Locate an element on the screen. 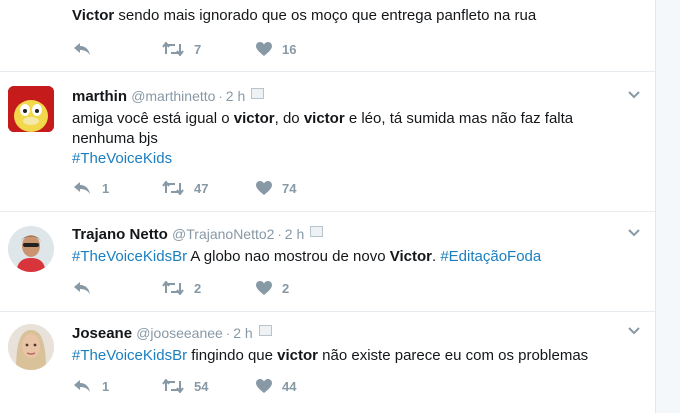 This screenshot has height=413, width=680. retweet-button: 2 is located at coordinates (181, 288).